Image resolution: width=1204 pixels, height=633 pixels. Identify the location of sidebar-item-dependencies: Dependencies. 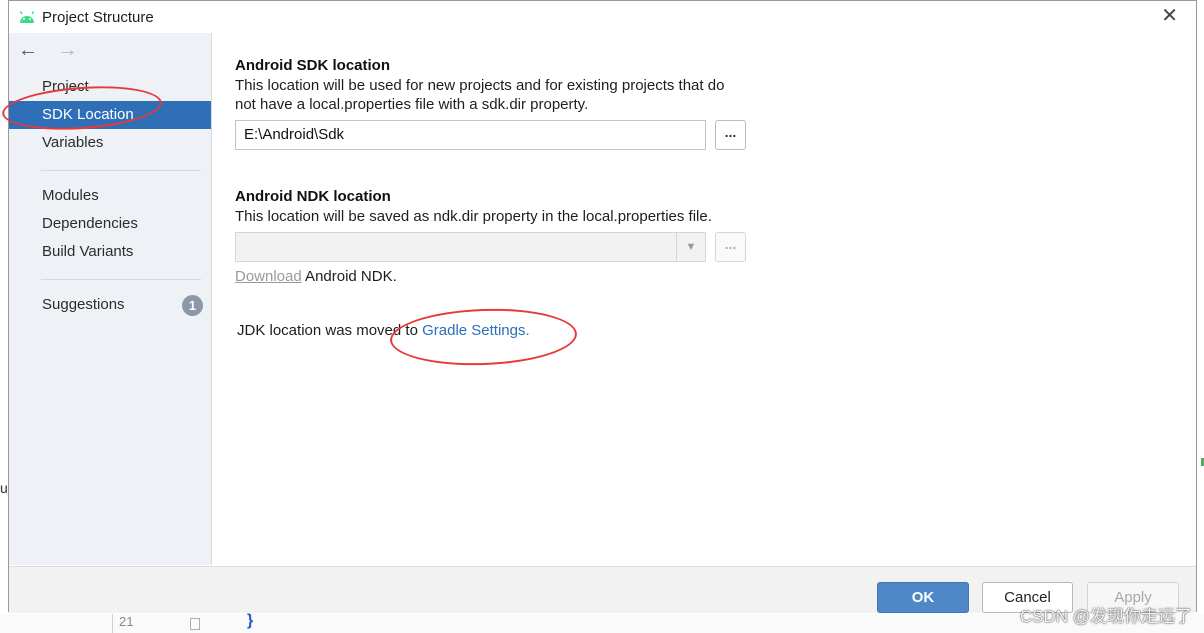
(110, 224).